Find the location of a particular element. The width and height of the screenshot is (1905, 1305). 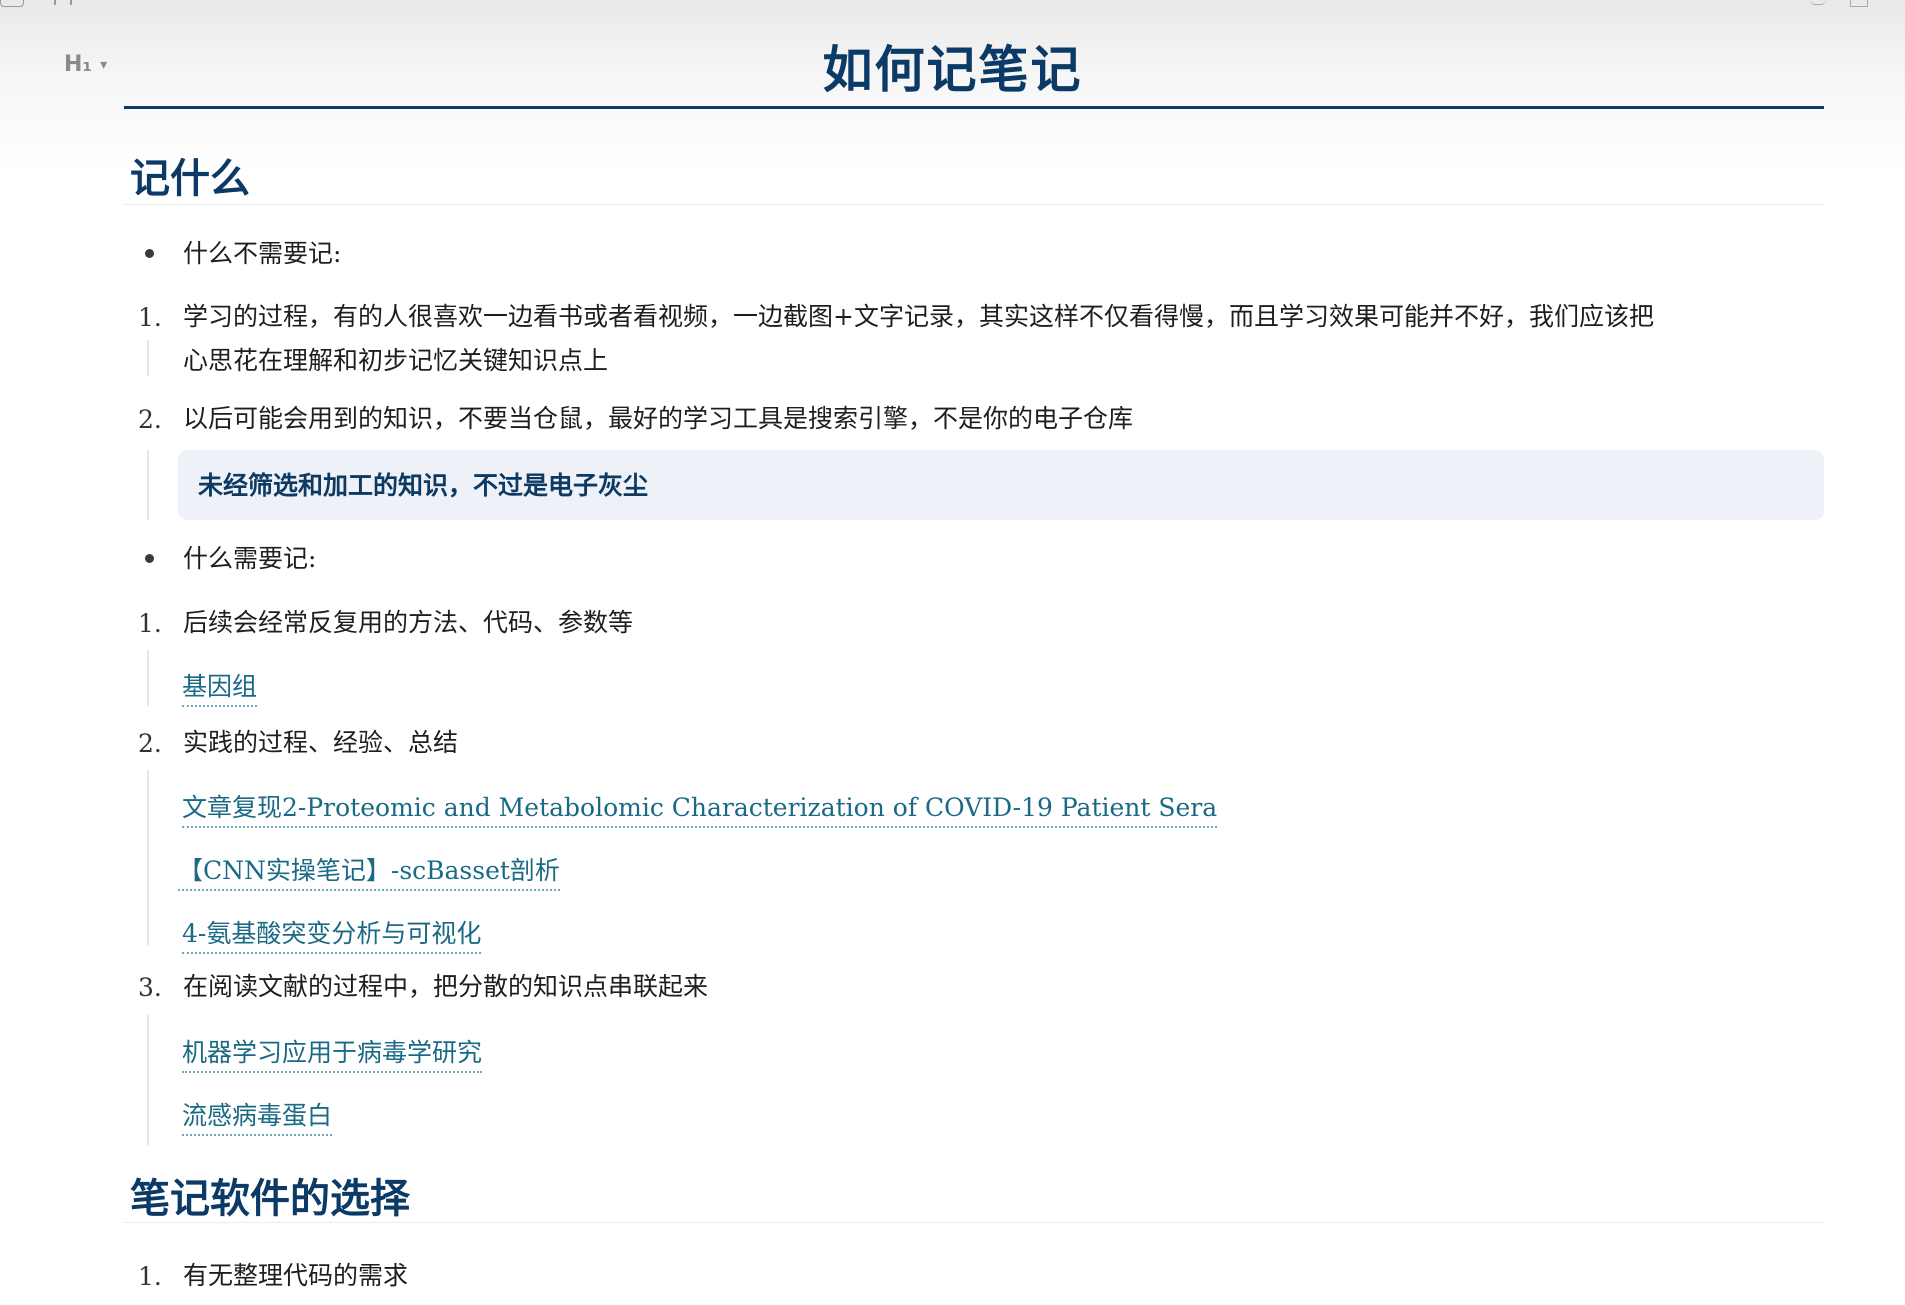

list-number: 3. is located at coordinates (150, 987).